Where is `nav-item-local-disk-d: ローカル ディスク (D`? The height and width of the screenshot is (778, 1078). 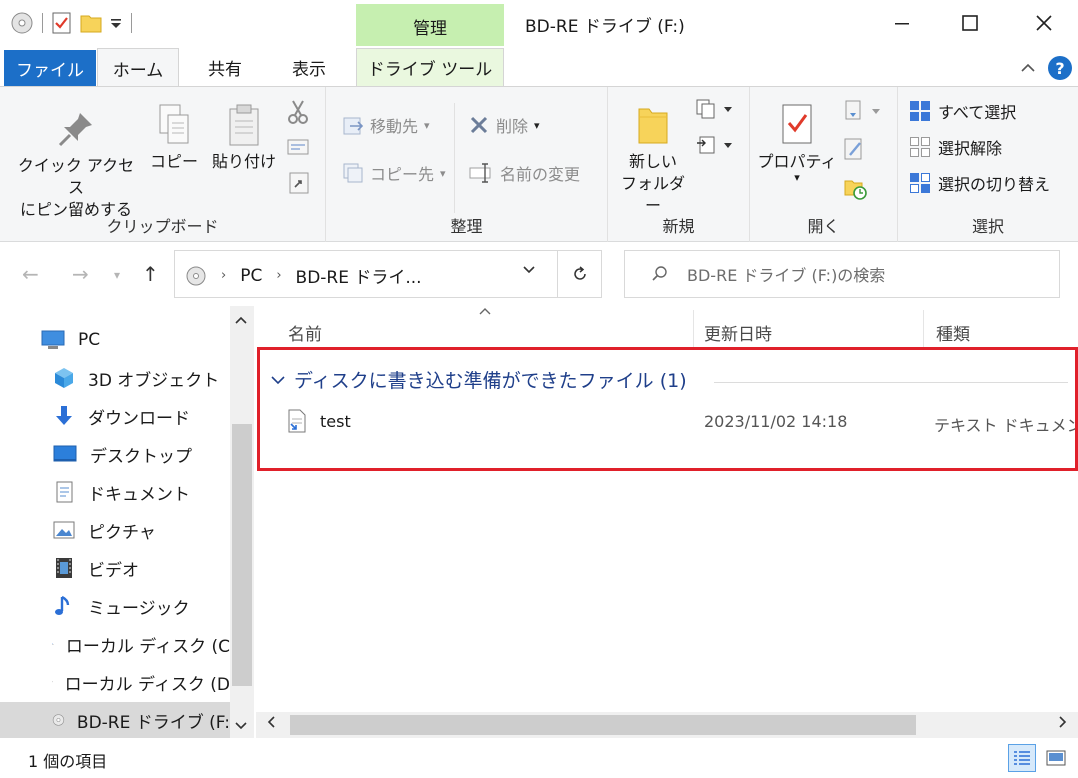
nav-item-local-disk-d: ローカル ディスク (D is located at coordinates (115, 682).